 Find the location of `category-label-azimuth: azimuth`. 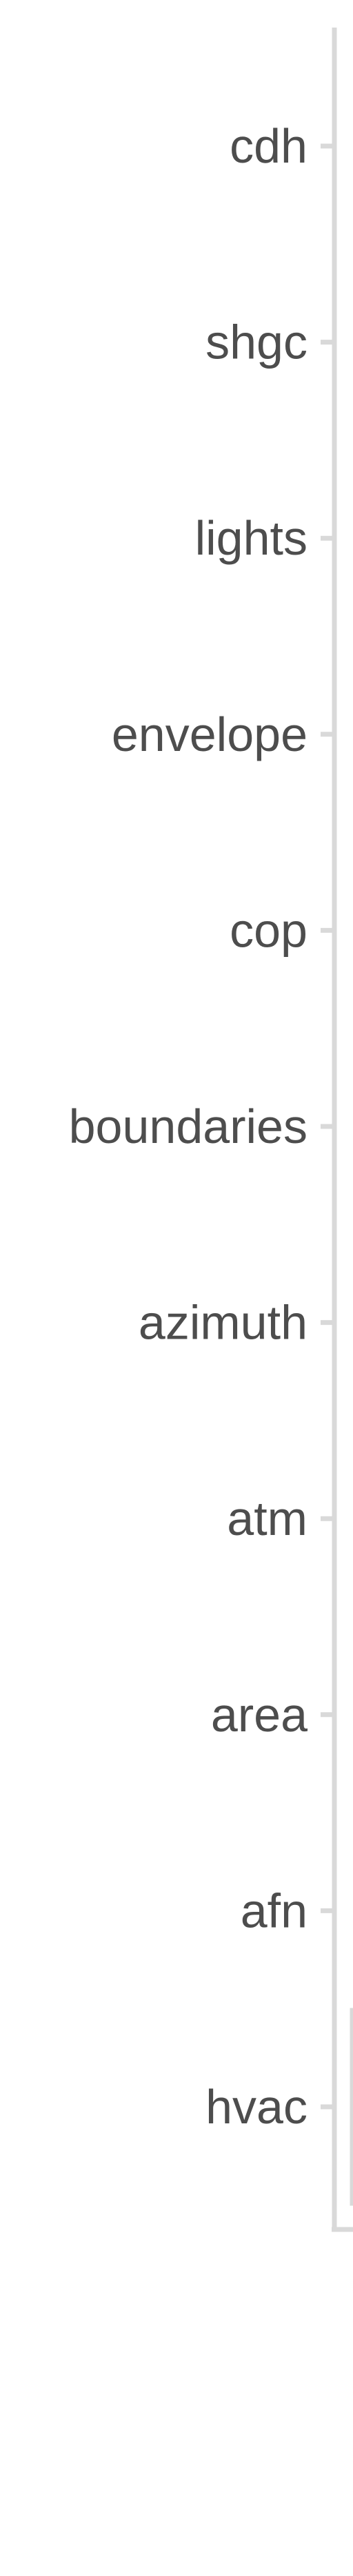

category-label-azimuth: azimuth is located at coordinates (223, 1323).